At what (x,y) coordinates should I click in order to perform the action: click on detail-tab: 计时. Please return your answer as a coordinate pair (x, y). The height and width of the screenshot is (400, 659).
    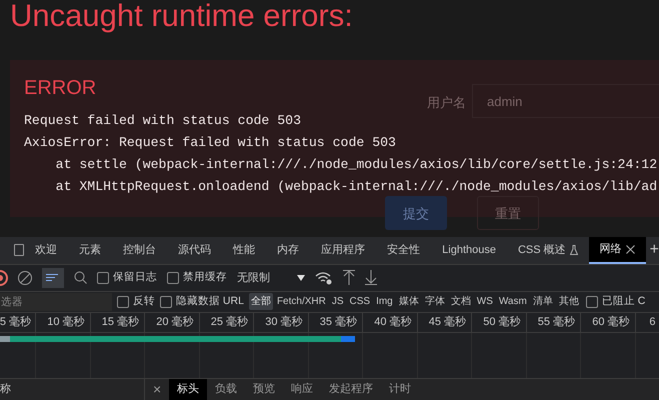
    Looking at the image, I should click on (400, 389).